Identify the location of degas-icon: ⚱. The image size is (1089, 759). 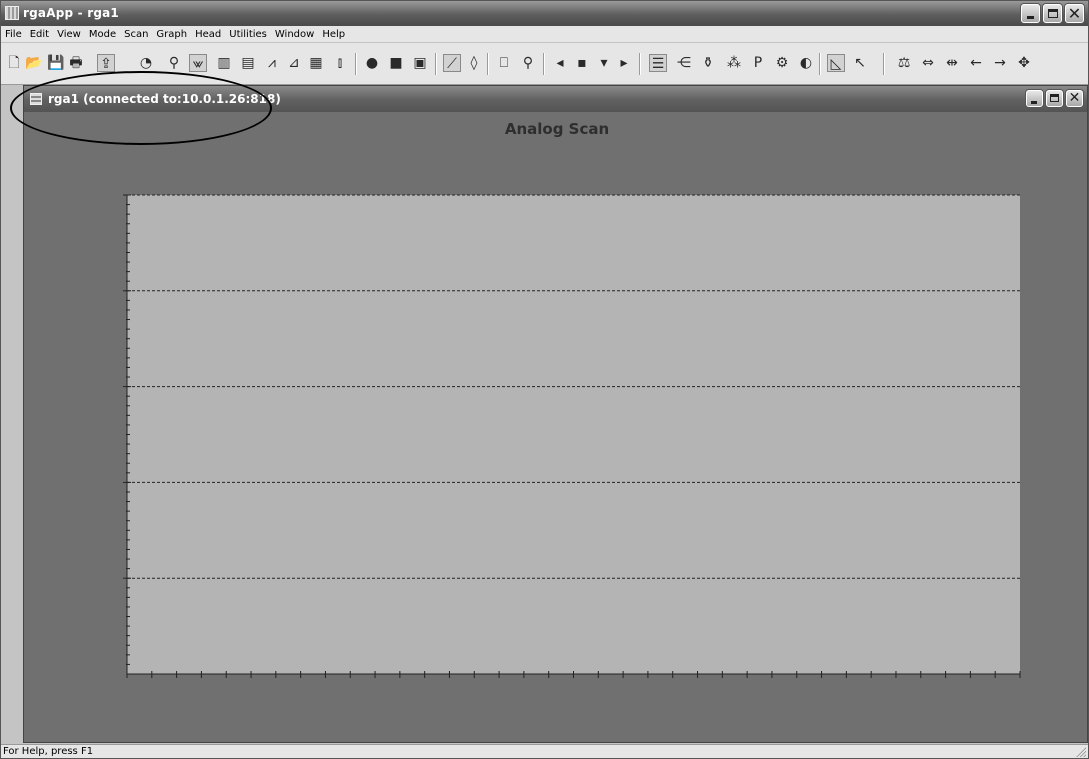
(708, 63).